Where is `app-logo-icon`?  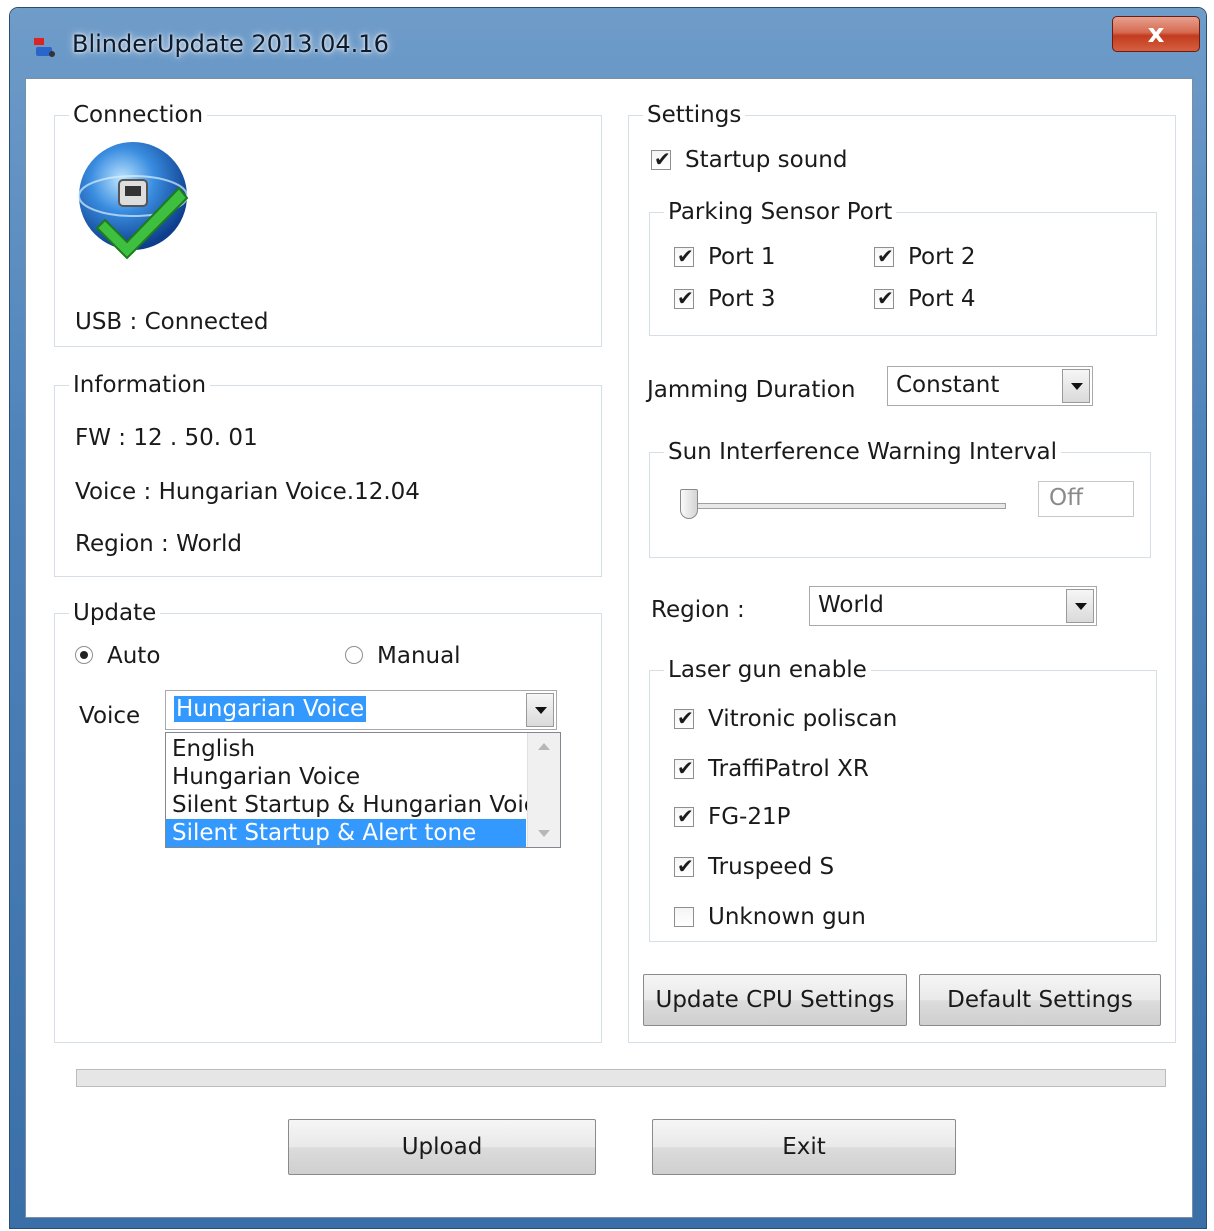 app-logo-icon is located at coordinates (44, 47).